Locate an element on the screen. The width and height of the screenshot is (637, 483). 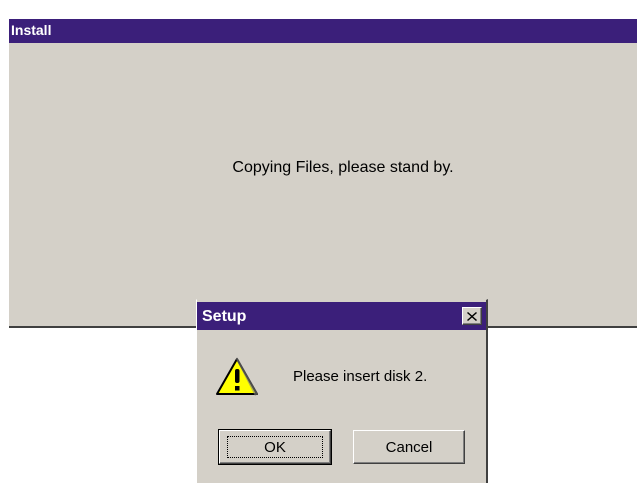
close-button is located at coordinates (472, 316).